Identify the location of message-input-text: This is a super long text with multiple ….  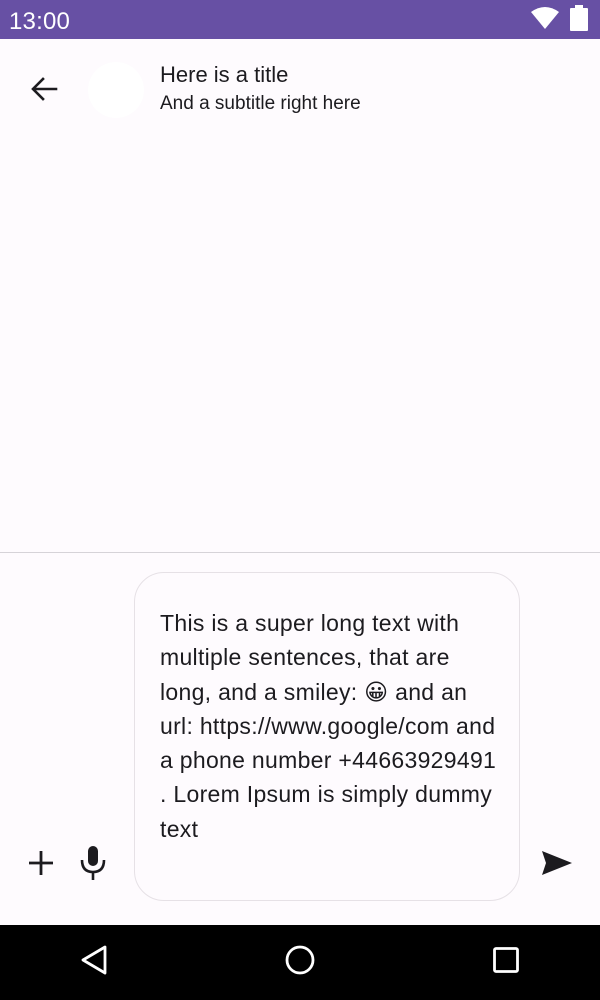
(332, 726).